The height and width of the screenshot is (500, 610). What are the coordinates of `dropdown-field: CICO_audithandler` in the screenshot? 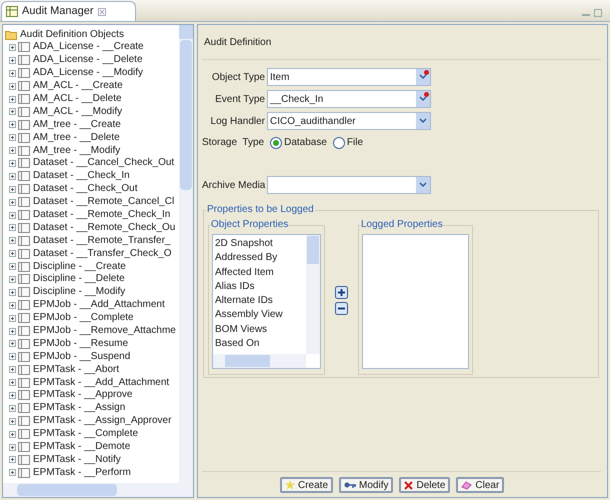 It's located at (349, 121).